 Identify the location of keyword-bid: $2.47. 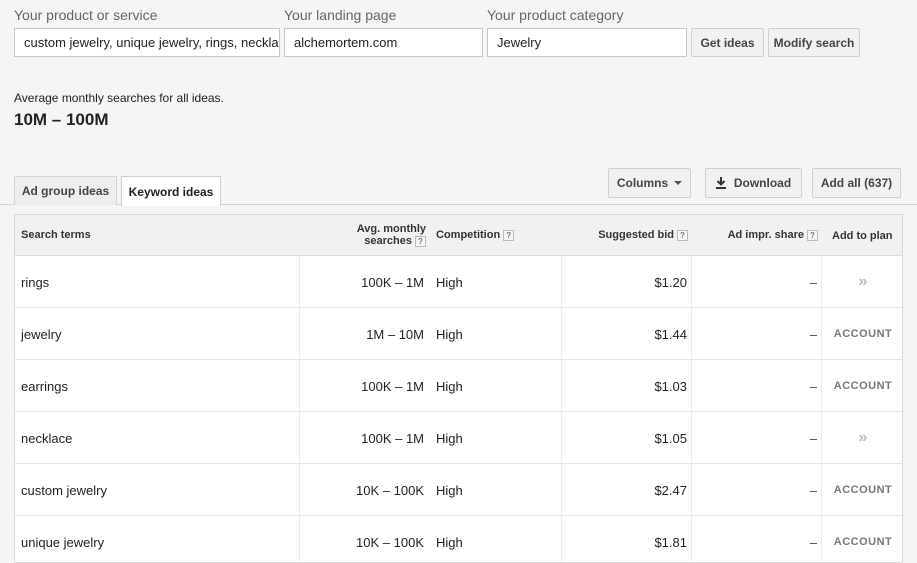
(670, 490).